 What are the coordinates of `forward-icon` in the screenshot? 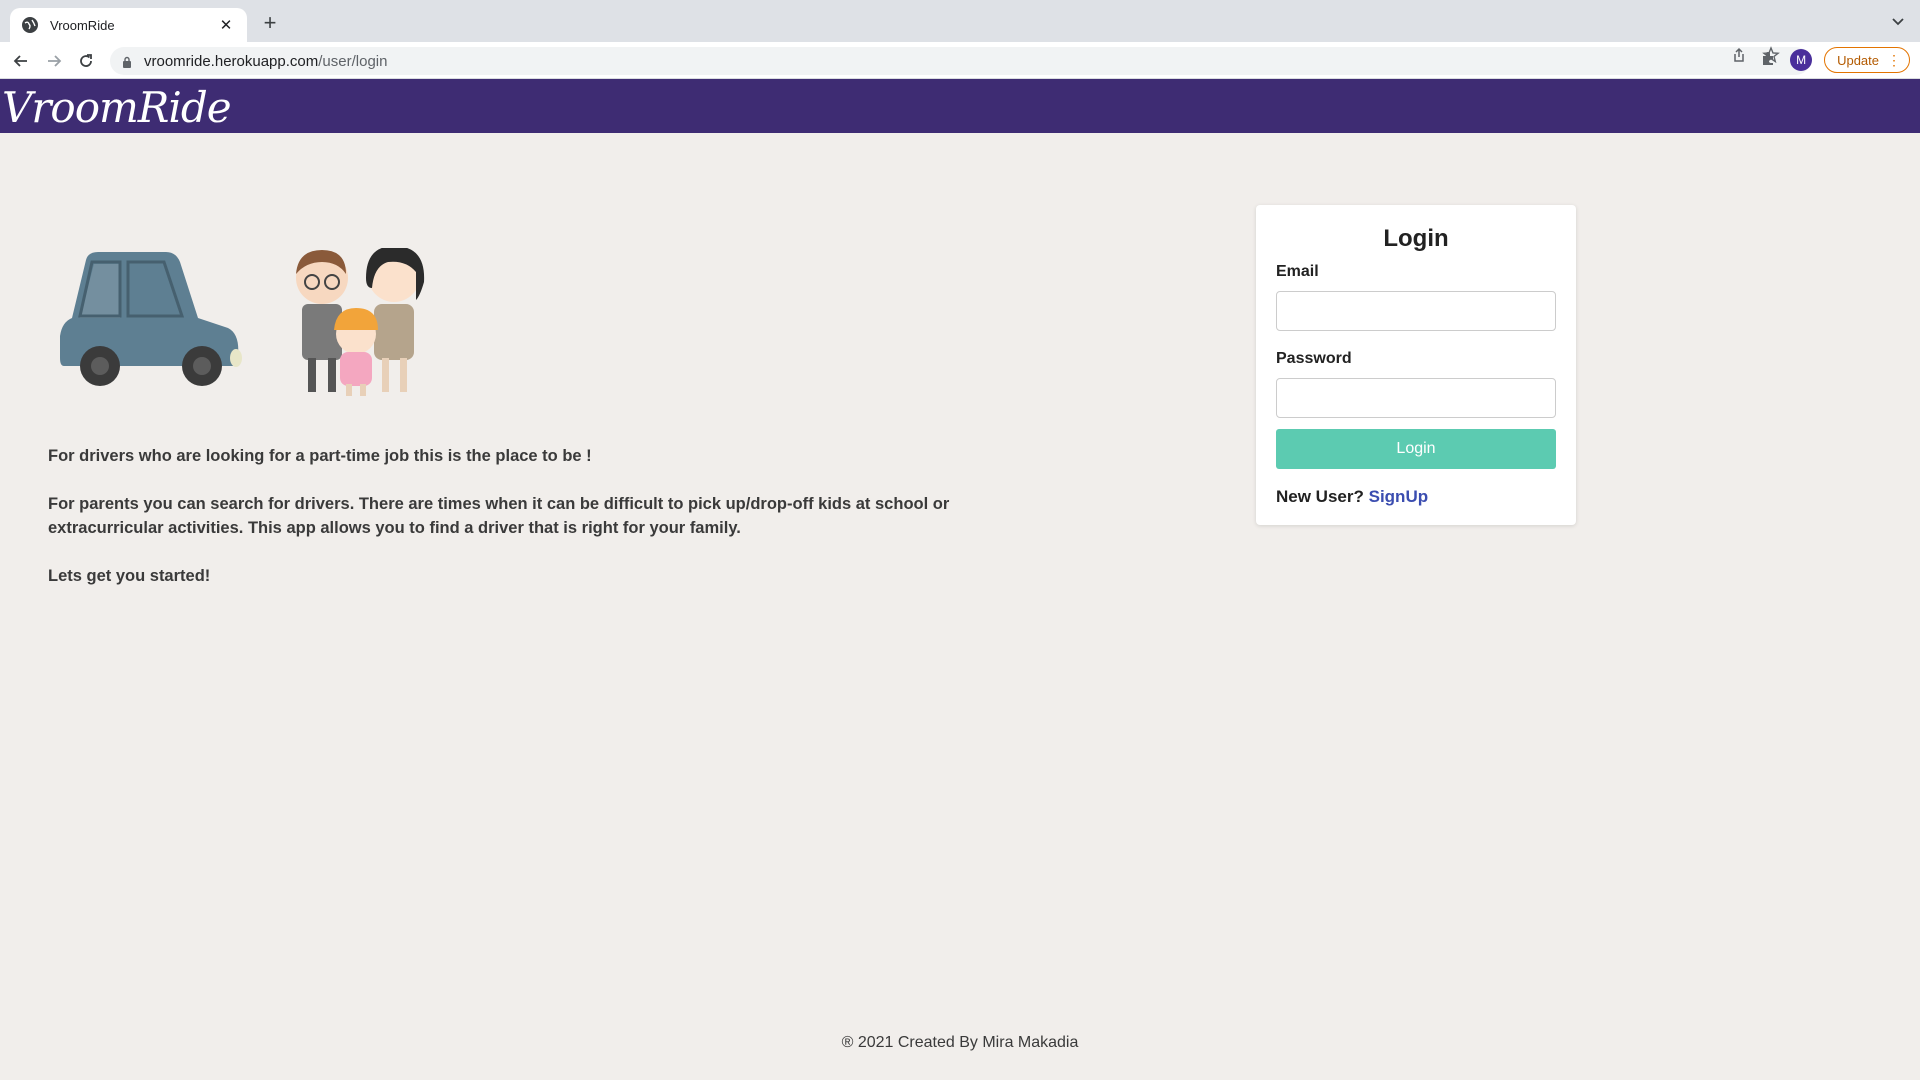 It's located at (54, 61).